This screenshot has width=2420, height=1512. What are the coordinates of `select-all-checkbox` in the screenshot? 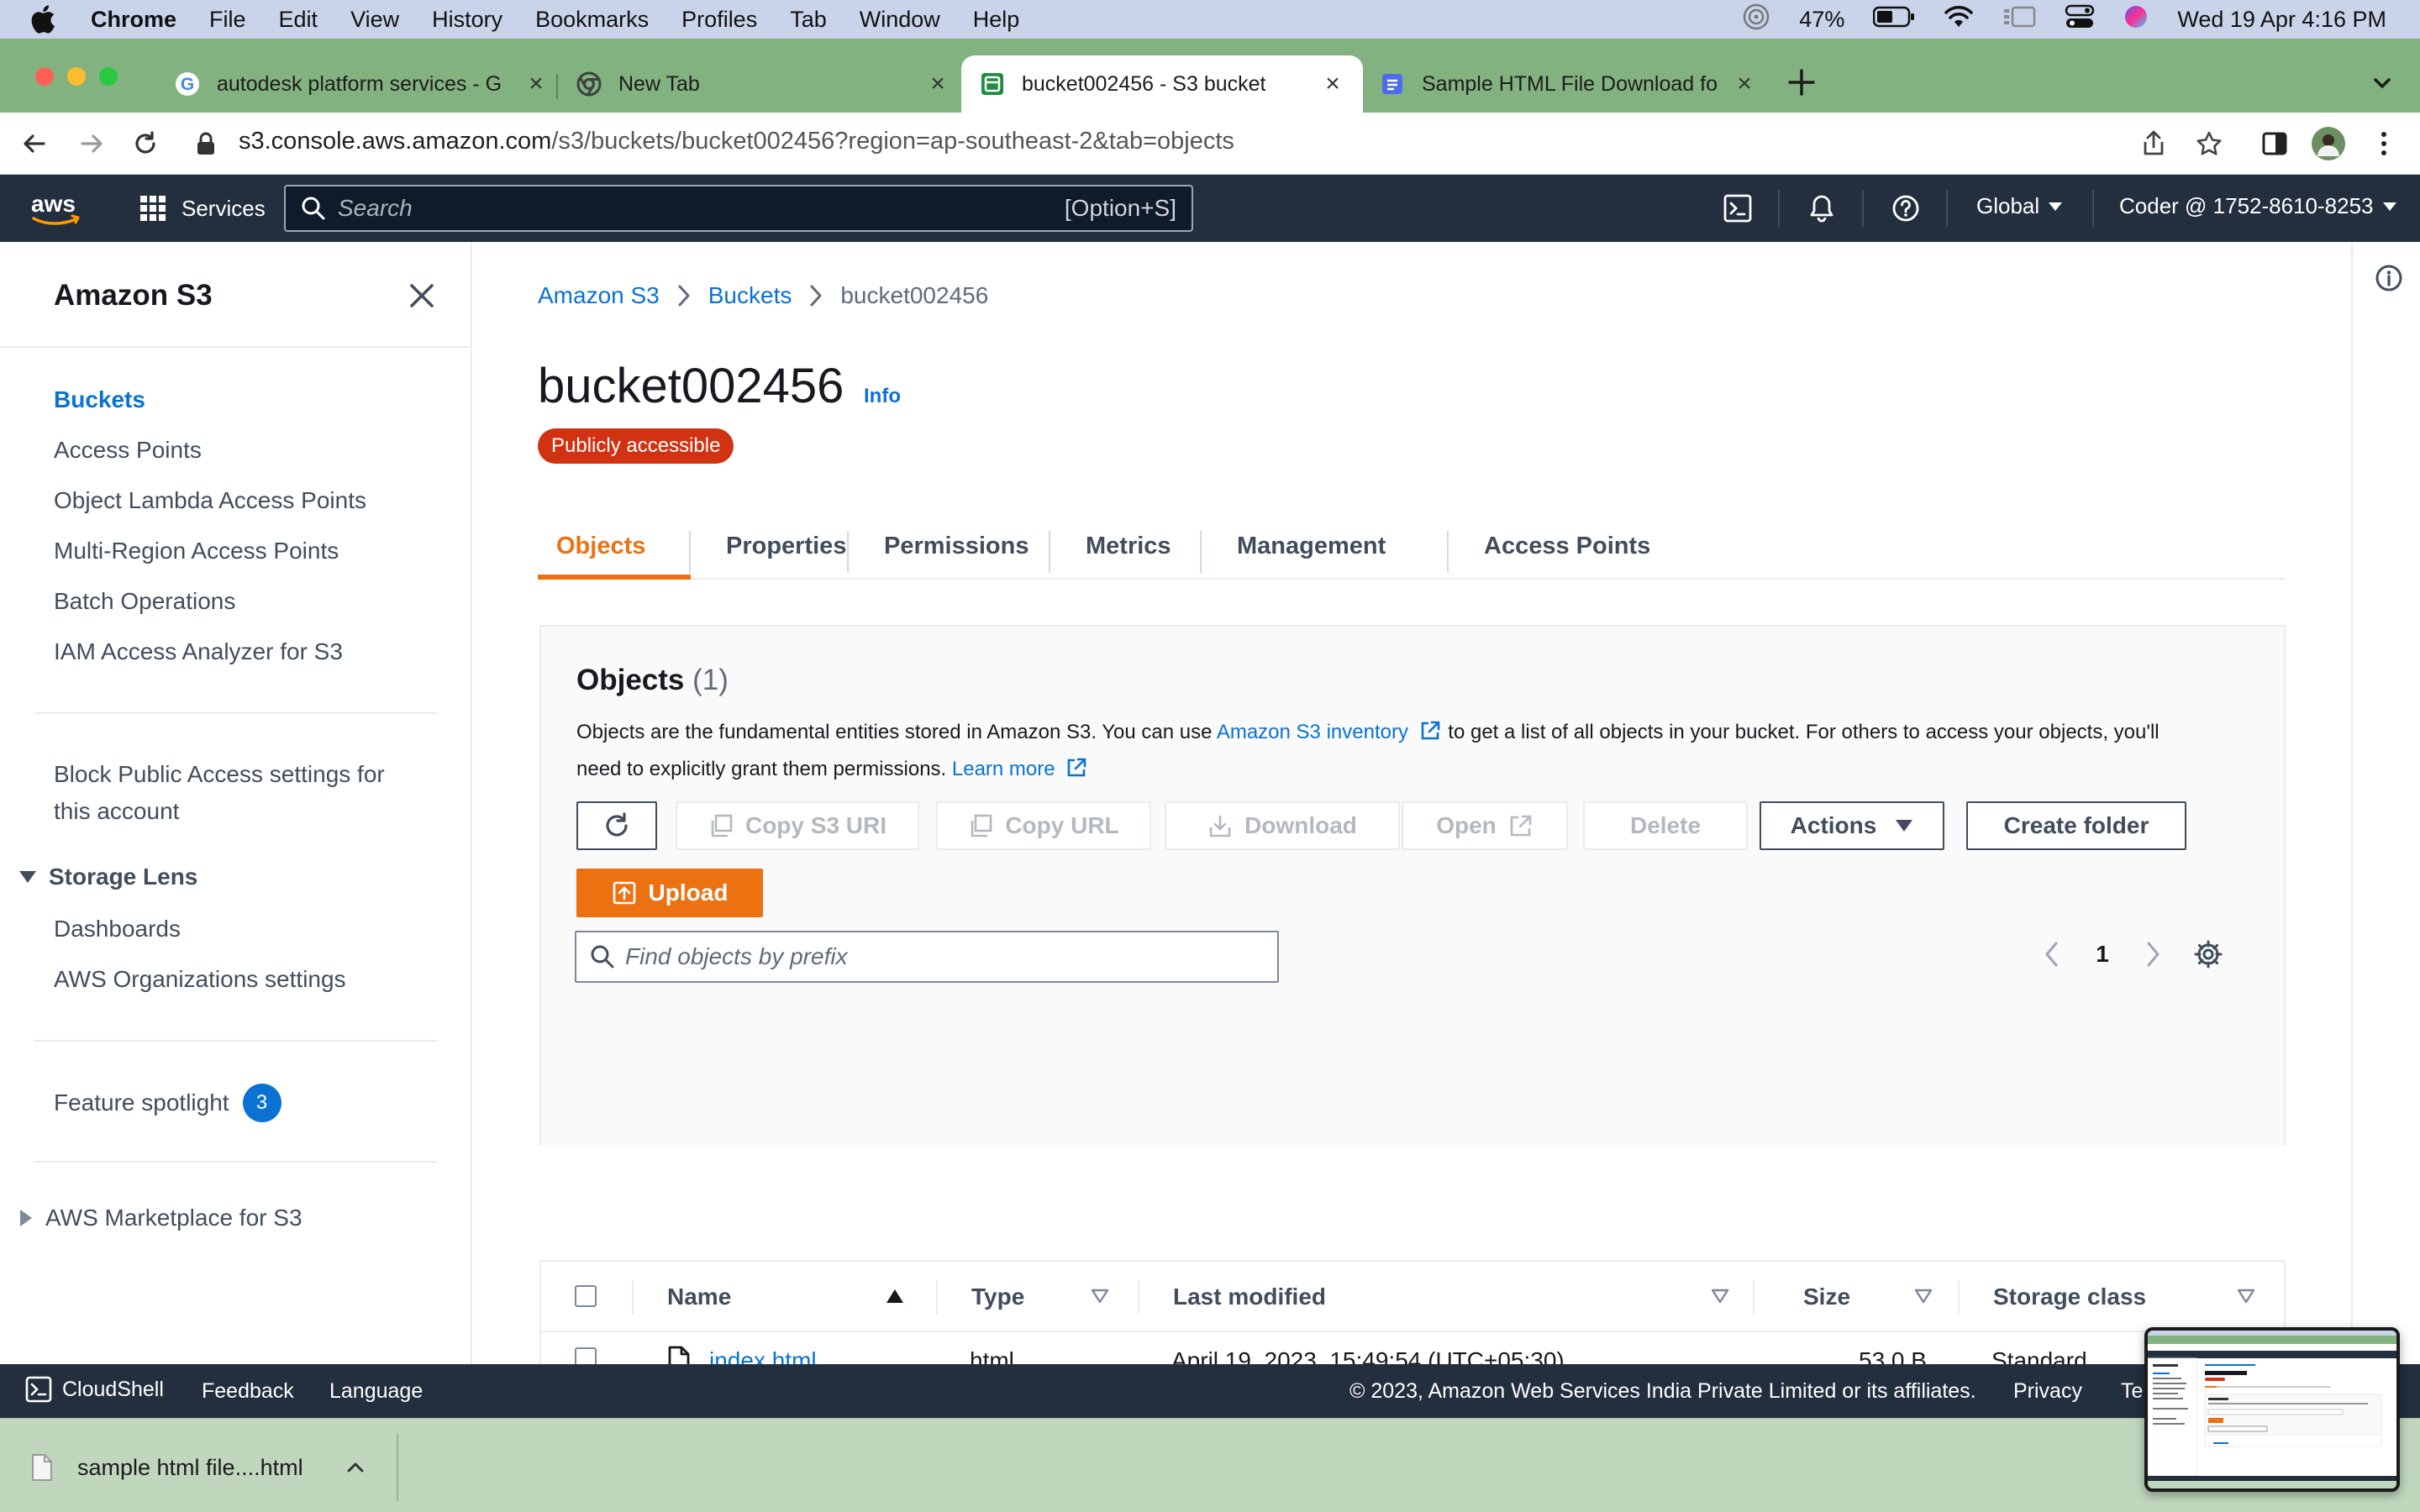 It's located at (586, 1296).